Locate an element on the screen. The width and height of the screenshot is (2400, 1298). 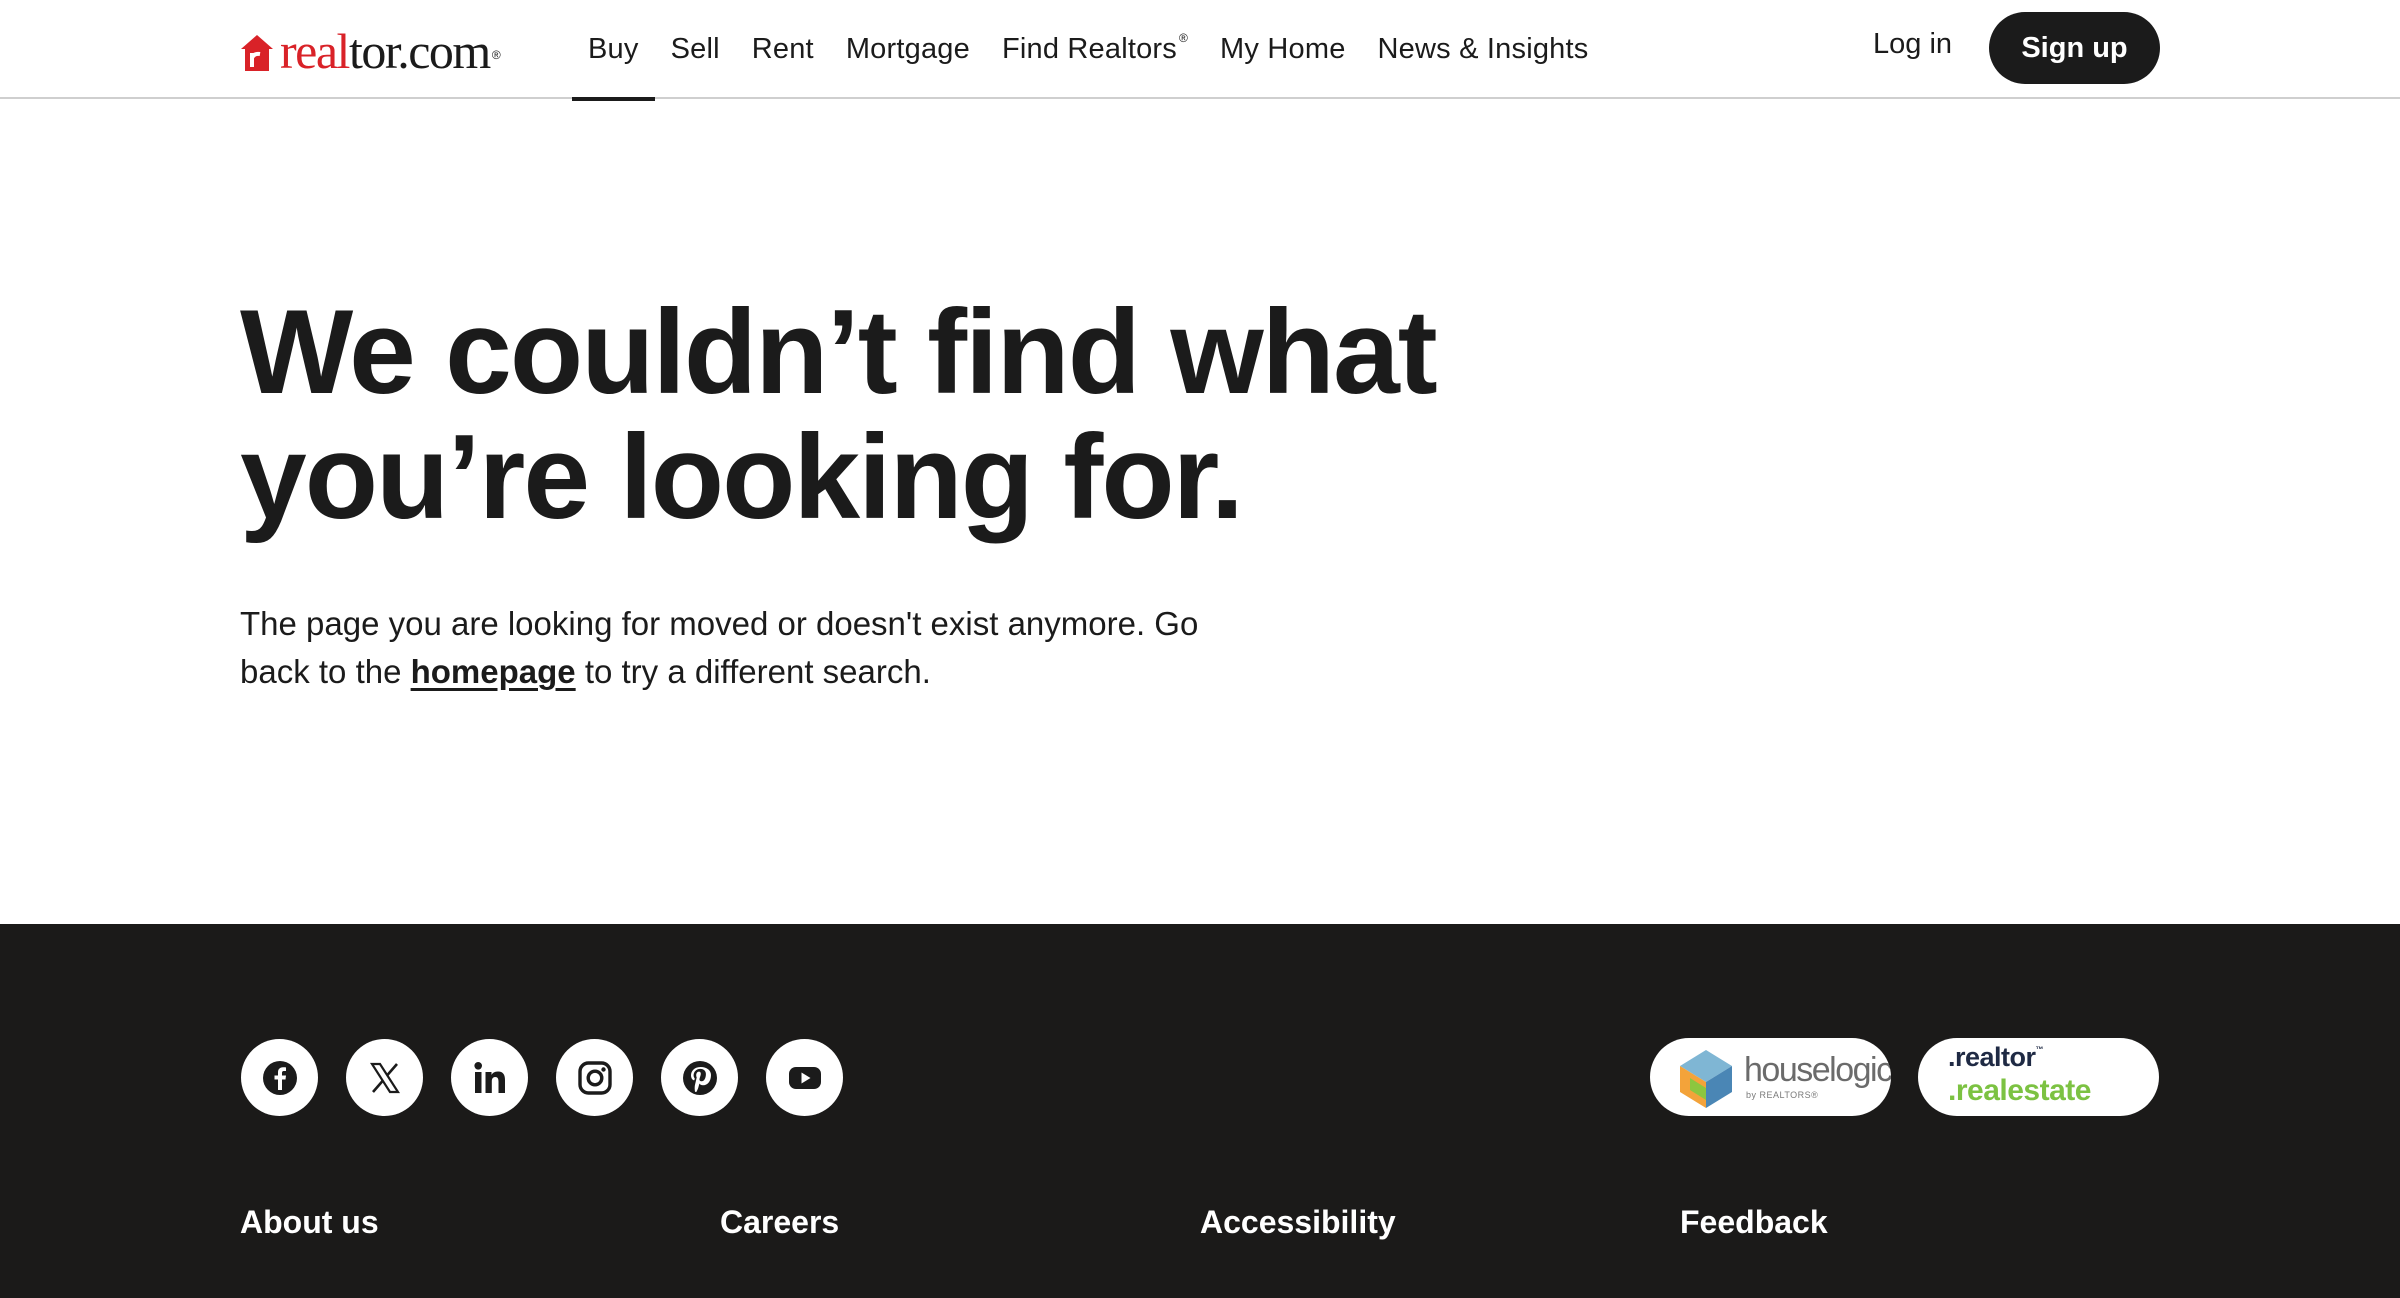
houselogic-badge: houselogic by REALTORS® is located at coordinates (1770, 1077).